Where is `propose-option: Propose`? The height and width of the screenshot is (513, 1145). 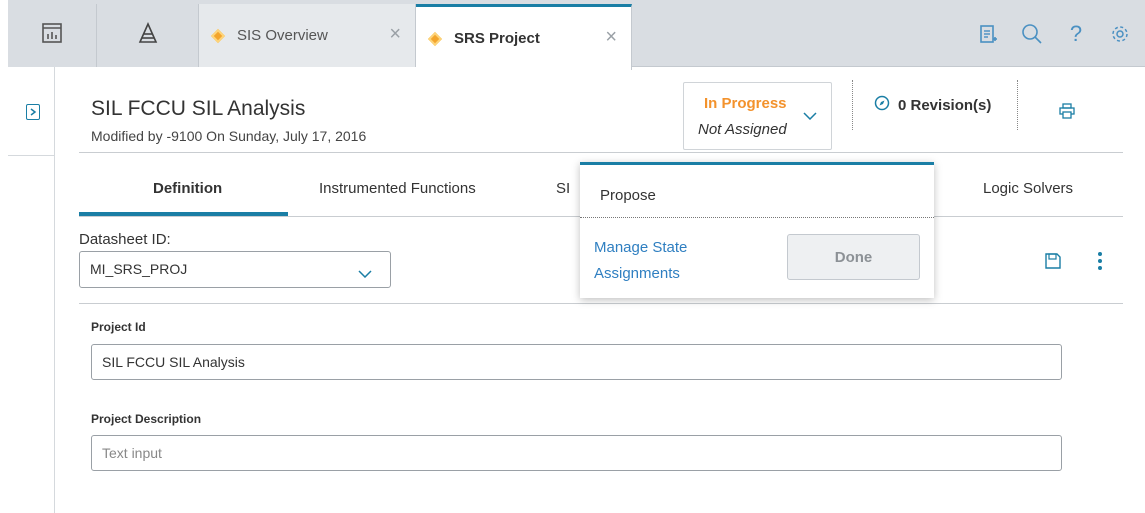 propose-option: Propose is located at coordinates (628, 195).